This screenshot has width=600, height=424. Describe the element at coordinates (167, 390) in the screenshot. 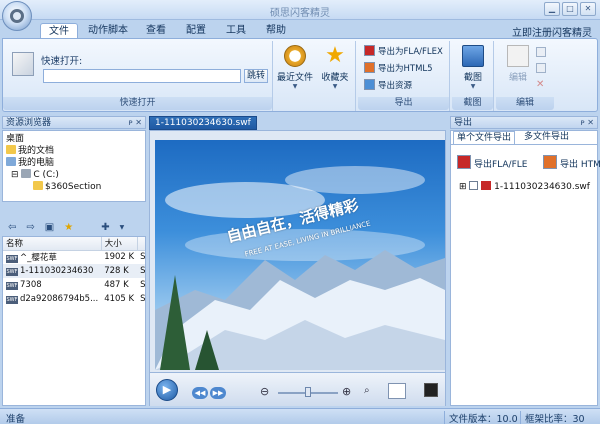

I see `play-icon: ▶` at that location.